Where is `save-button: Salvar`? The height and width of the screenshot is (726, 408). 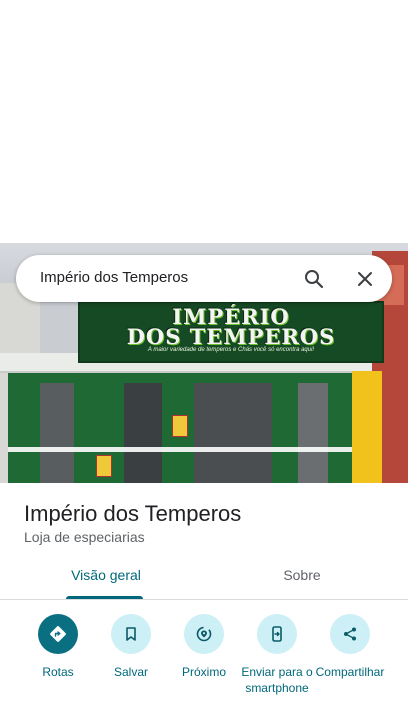
save-button: Salvar is located at coordinates (131, 646).